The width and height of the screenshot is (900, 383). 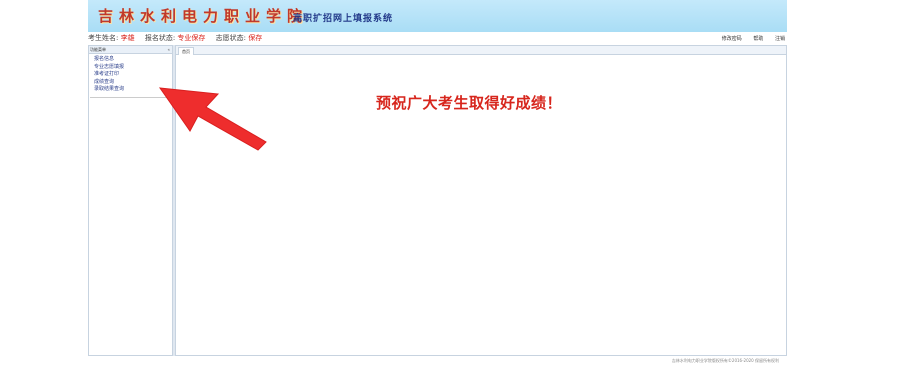 What do you see at coordinates (780, 39) in the screenshot?
I see `logout-link: 注销` at bounding box center [780, 39].